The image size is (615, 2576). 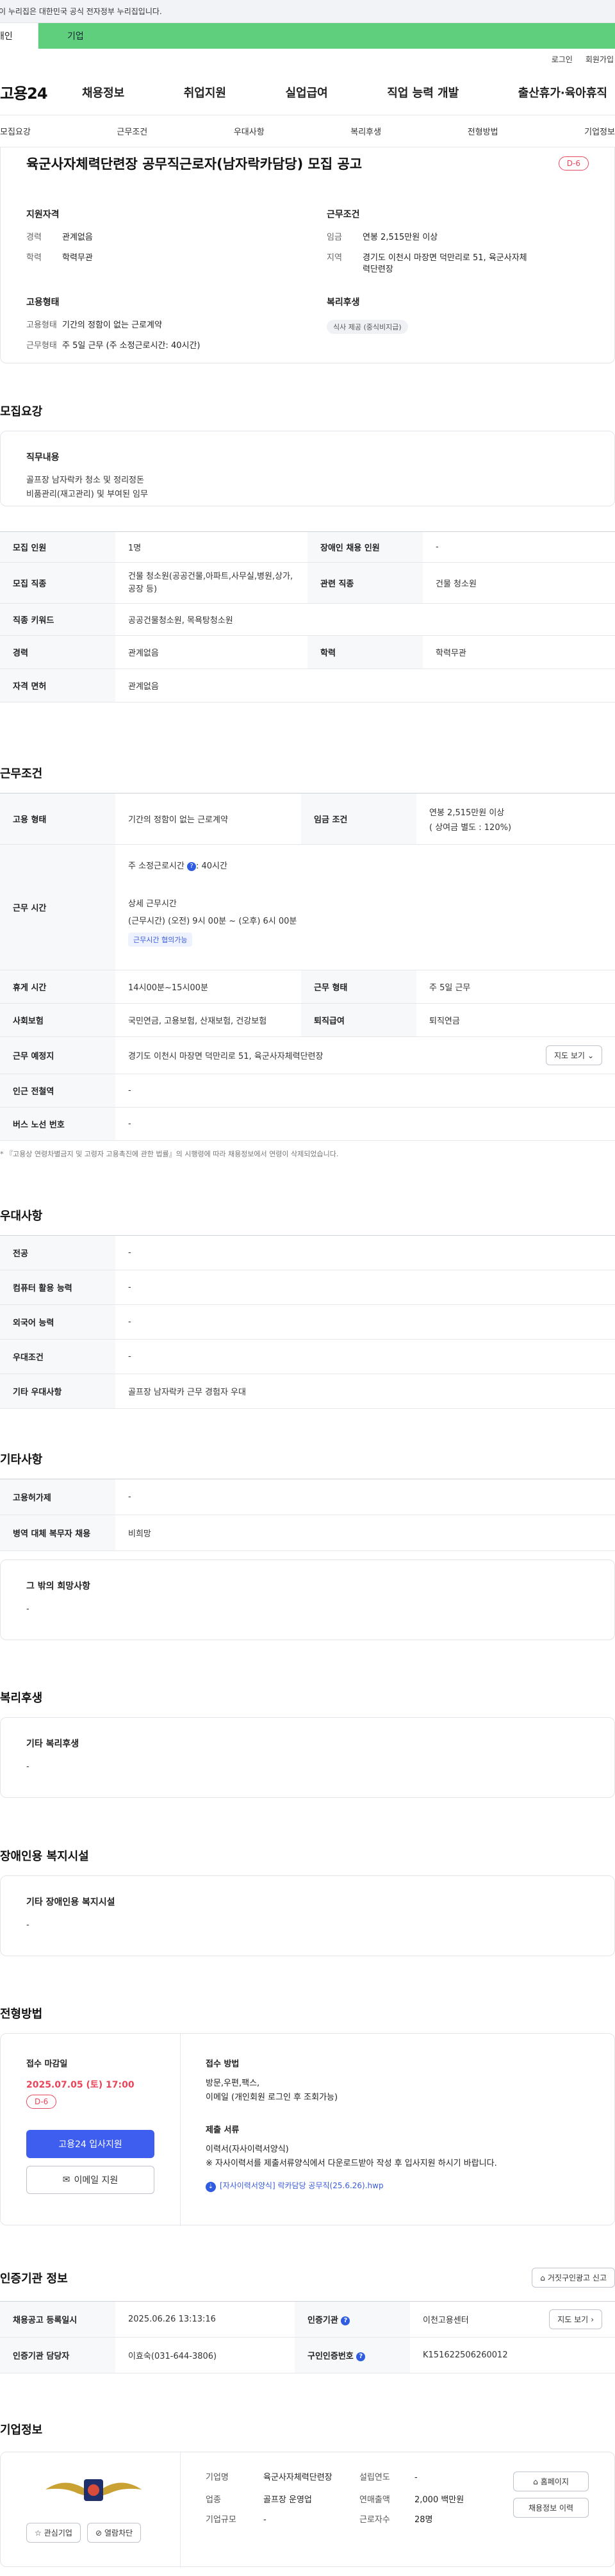 I want to click on section-title-welfare: 복리후생, so click(x=21, y=1698).